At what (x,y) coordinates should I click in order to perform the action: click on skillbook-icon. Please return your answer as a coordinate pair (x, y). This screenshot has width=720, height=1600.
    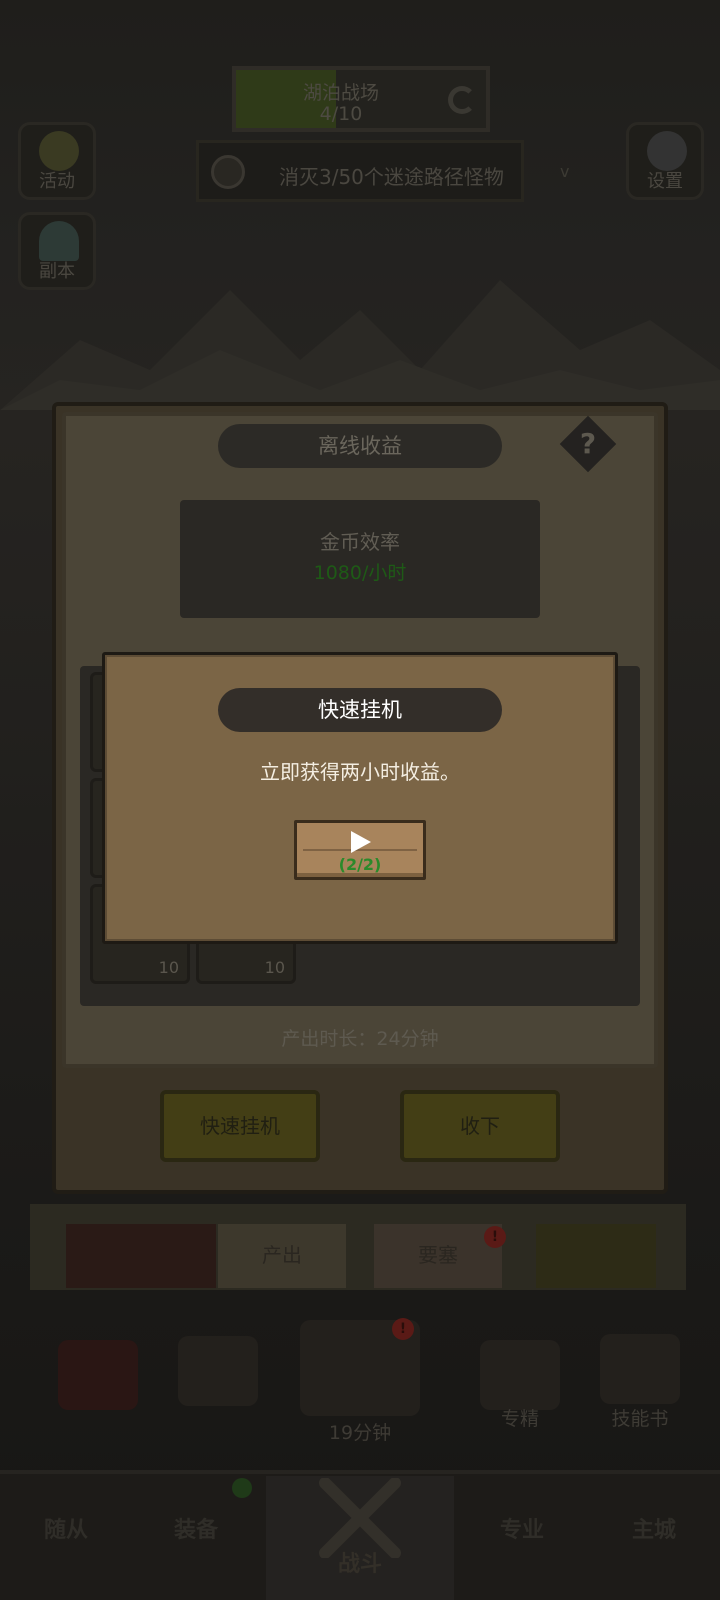
    Looking at the image, I should click on (640, 1369).